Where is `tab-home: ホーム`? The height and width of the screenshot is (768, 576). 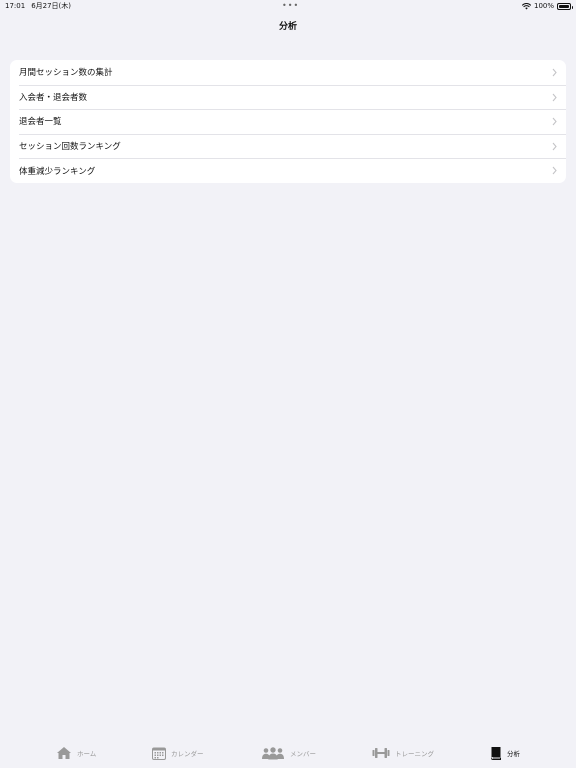 tab-home: ホーム is located at coordinates (76, 753).